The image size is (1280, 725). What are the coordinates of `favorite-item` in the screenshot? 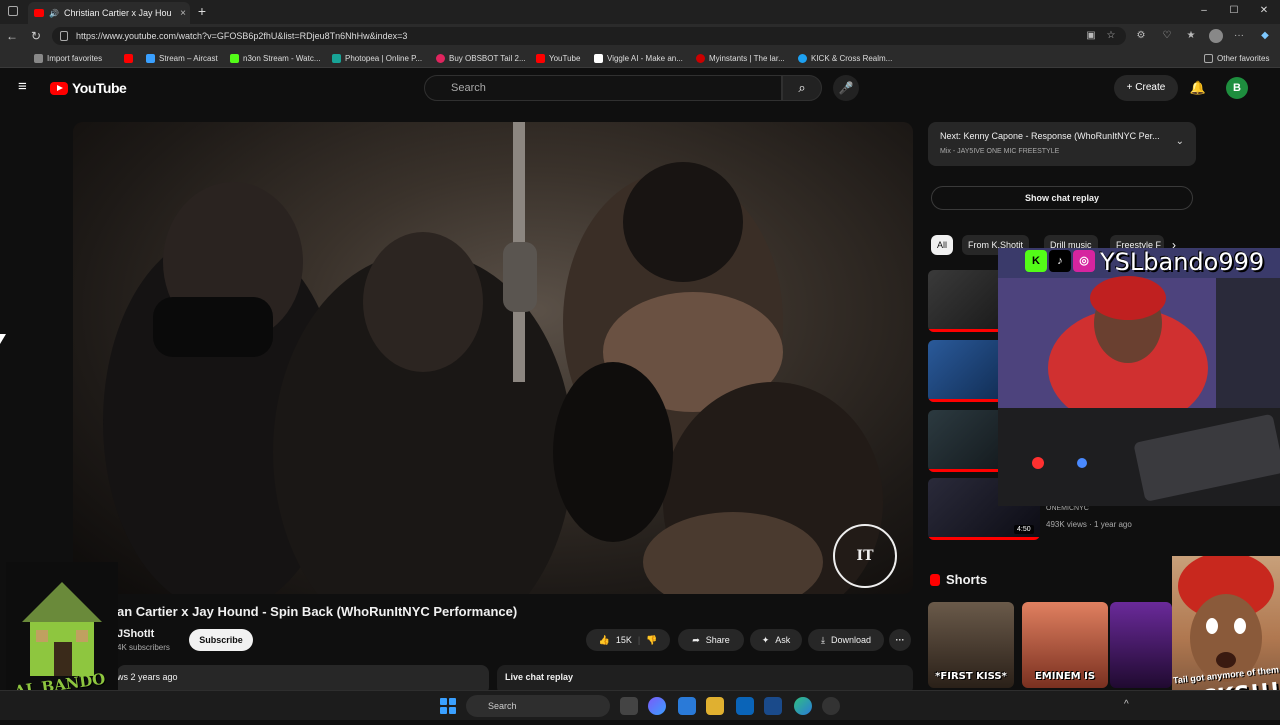 It's located at (128, 58).